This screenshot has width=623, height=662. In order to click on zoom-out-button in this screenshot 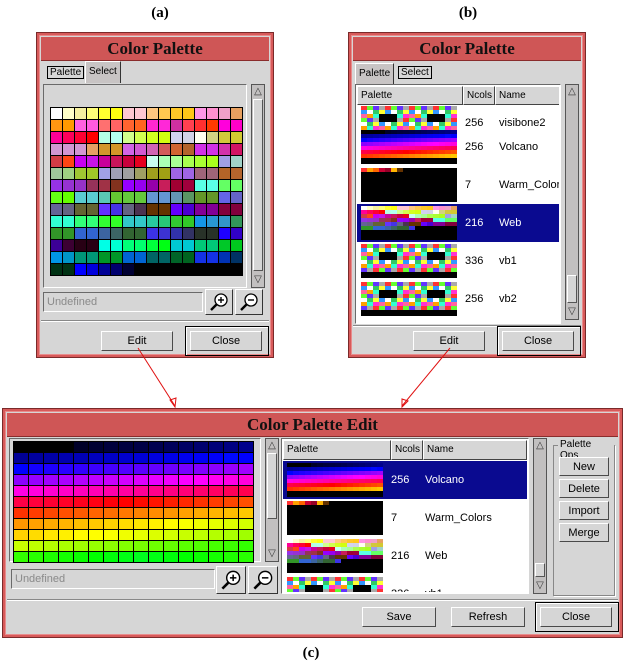, I will do `click(263, 580)`.